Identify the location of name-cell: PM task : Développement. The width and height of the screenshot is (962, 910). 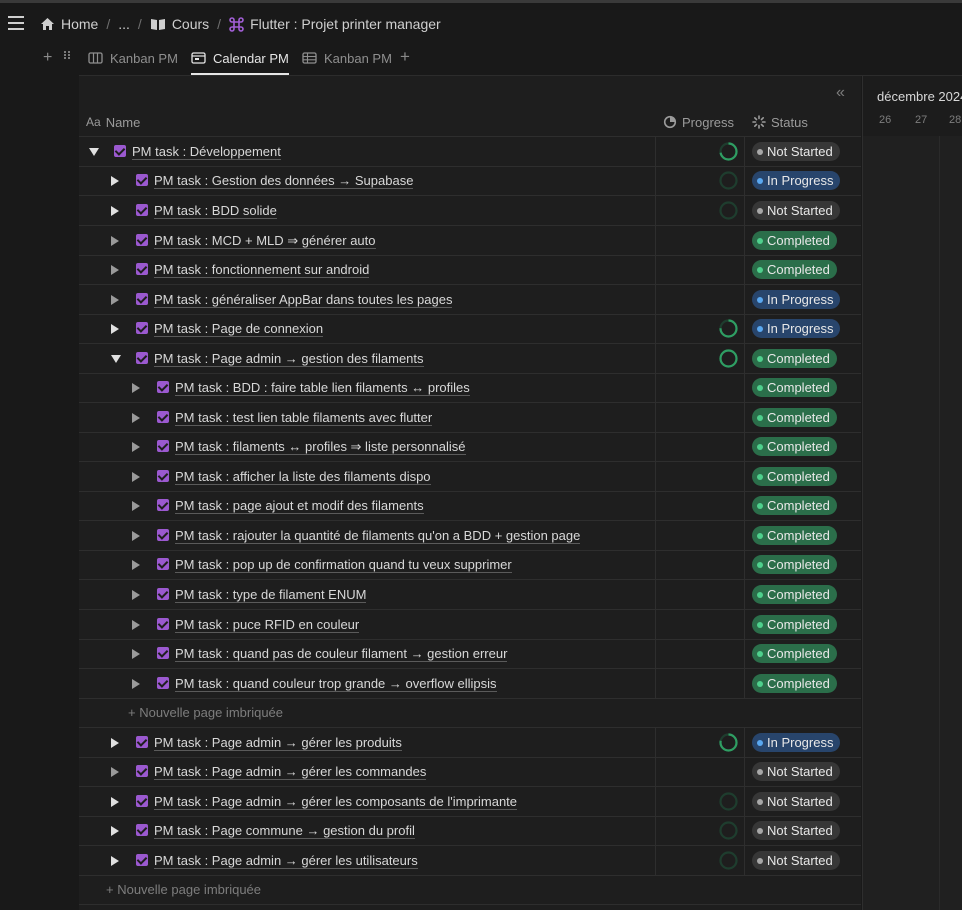
(367, 151).